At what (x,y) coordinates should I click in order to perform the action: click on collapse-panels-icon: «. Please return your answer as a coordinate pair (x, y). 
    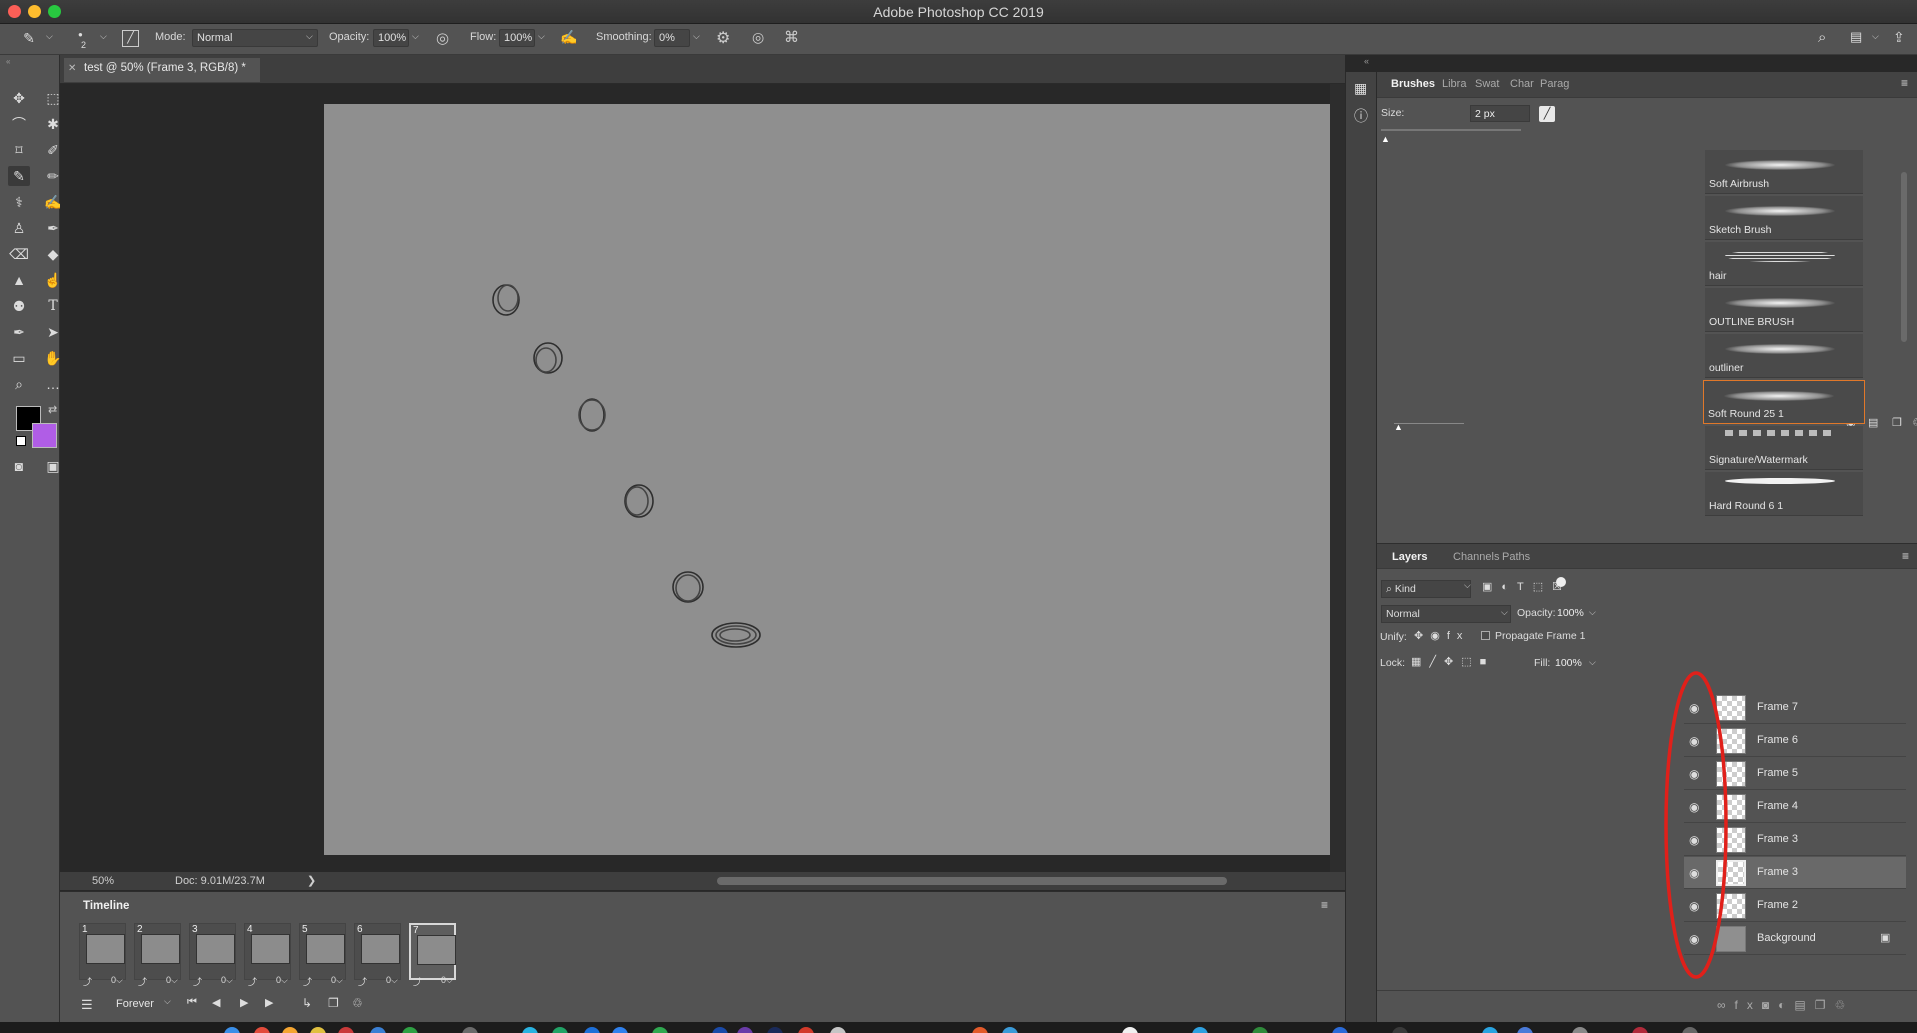
    Looking at the image, I should click on (1366, 61).